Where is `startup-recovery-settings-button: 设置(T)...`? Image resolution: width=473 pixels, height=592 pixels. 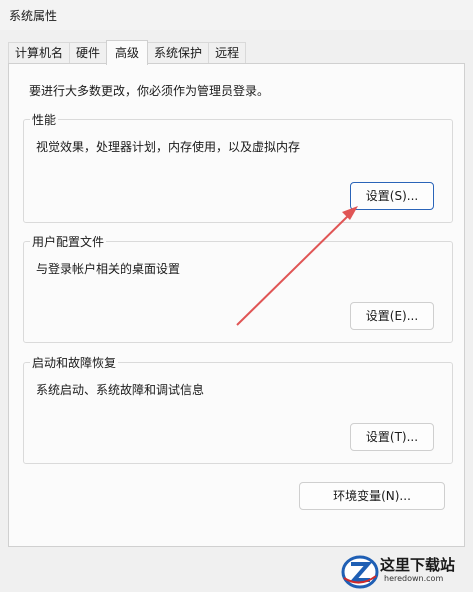
startup-recovery-settings-button: 设置(T)... is located at coordinates (392, 437).